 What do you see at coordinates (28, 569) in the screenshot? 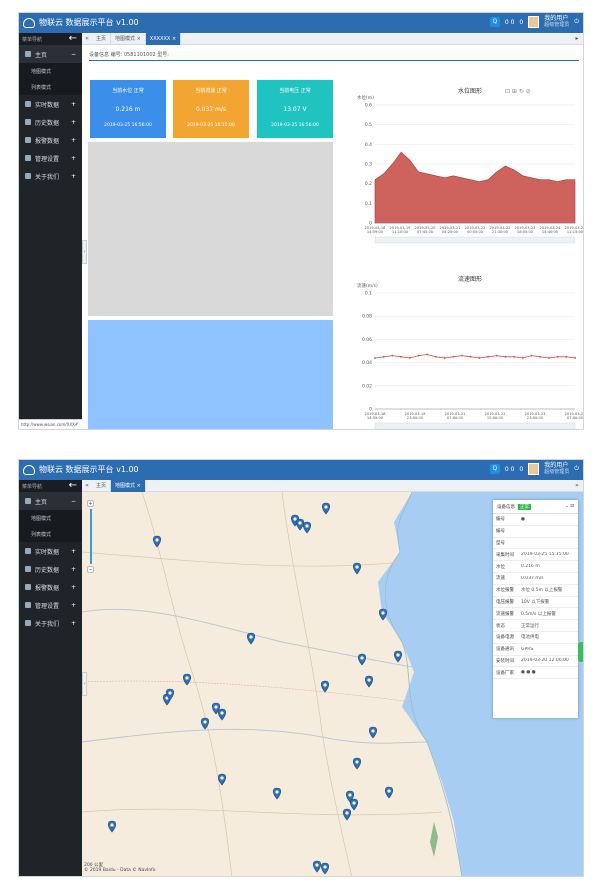
I see `bar-chart-icon` at bounding box center [28, 569].